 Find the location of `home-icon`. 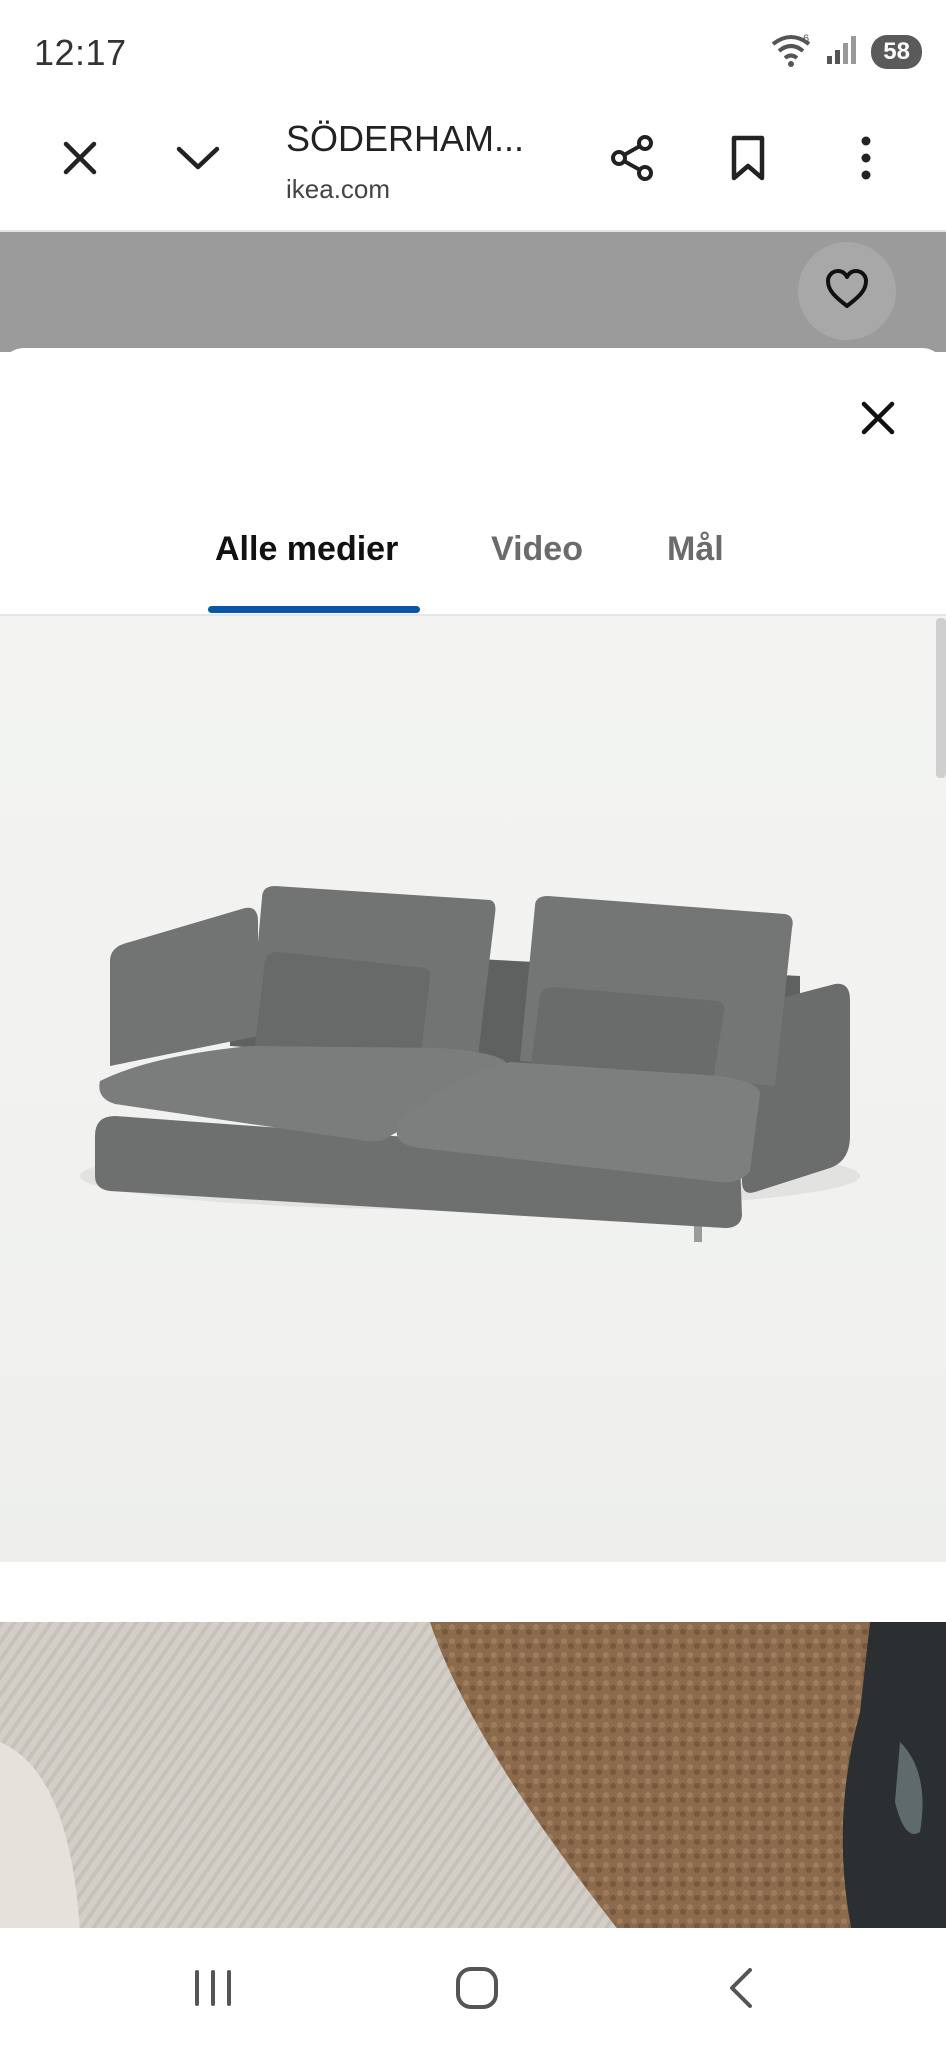

home-icon is located at coordinates (477, 1990).